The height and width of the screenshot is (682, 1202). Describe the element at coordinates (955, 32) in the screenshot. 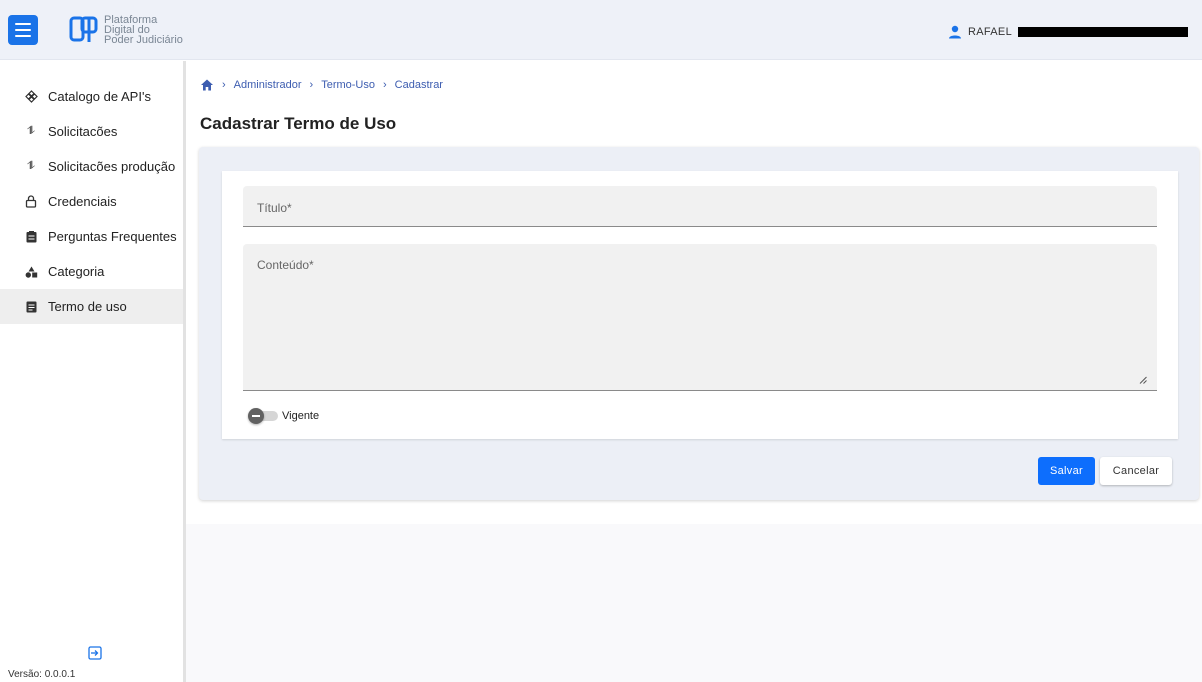

I see `user-icon` at that location.